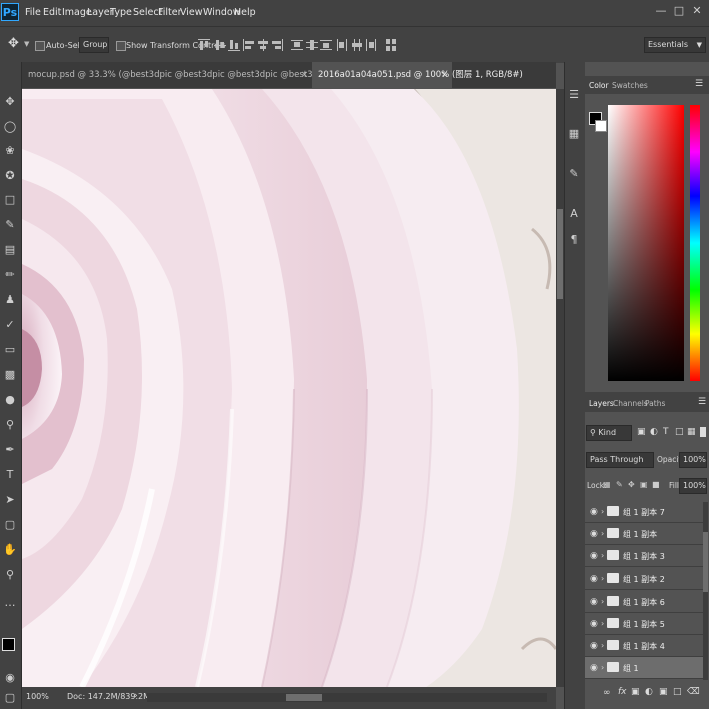  Describe the element at coordinates (622, 692) in the screenshot. I see `fx-icon: fx` at that location.